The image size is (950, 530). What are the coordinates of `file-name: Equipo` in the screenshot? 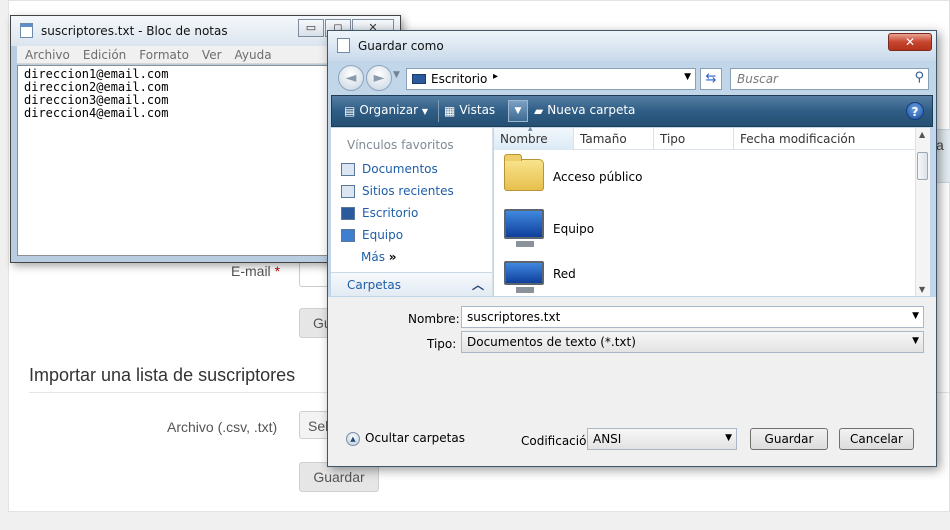 It's located at (574, 229).